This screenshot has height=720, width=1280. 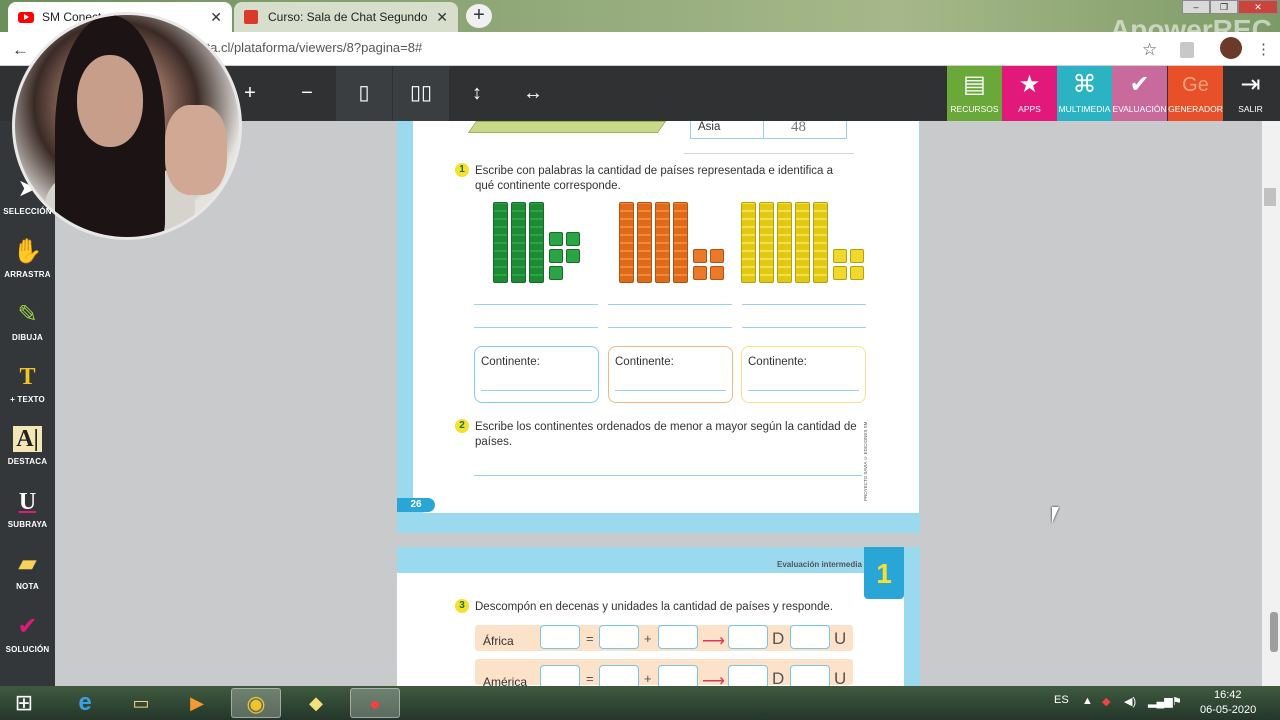 What do you see at coordinates (1228, 710) in the screenshot?
I see `clock-date: 06-05-2020` at bounding box center [1228, 710].